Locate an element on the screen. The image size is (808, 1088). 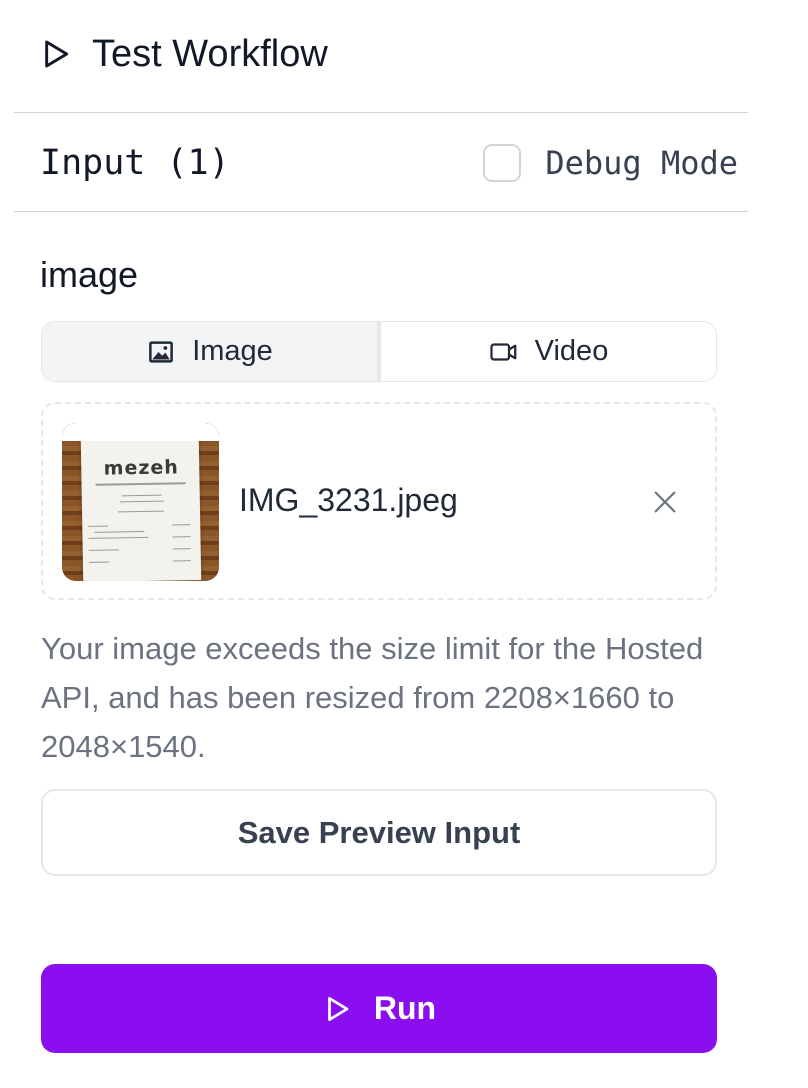
tab-image-label: Image is located at coordinates (232, 351).